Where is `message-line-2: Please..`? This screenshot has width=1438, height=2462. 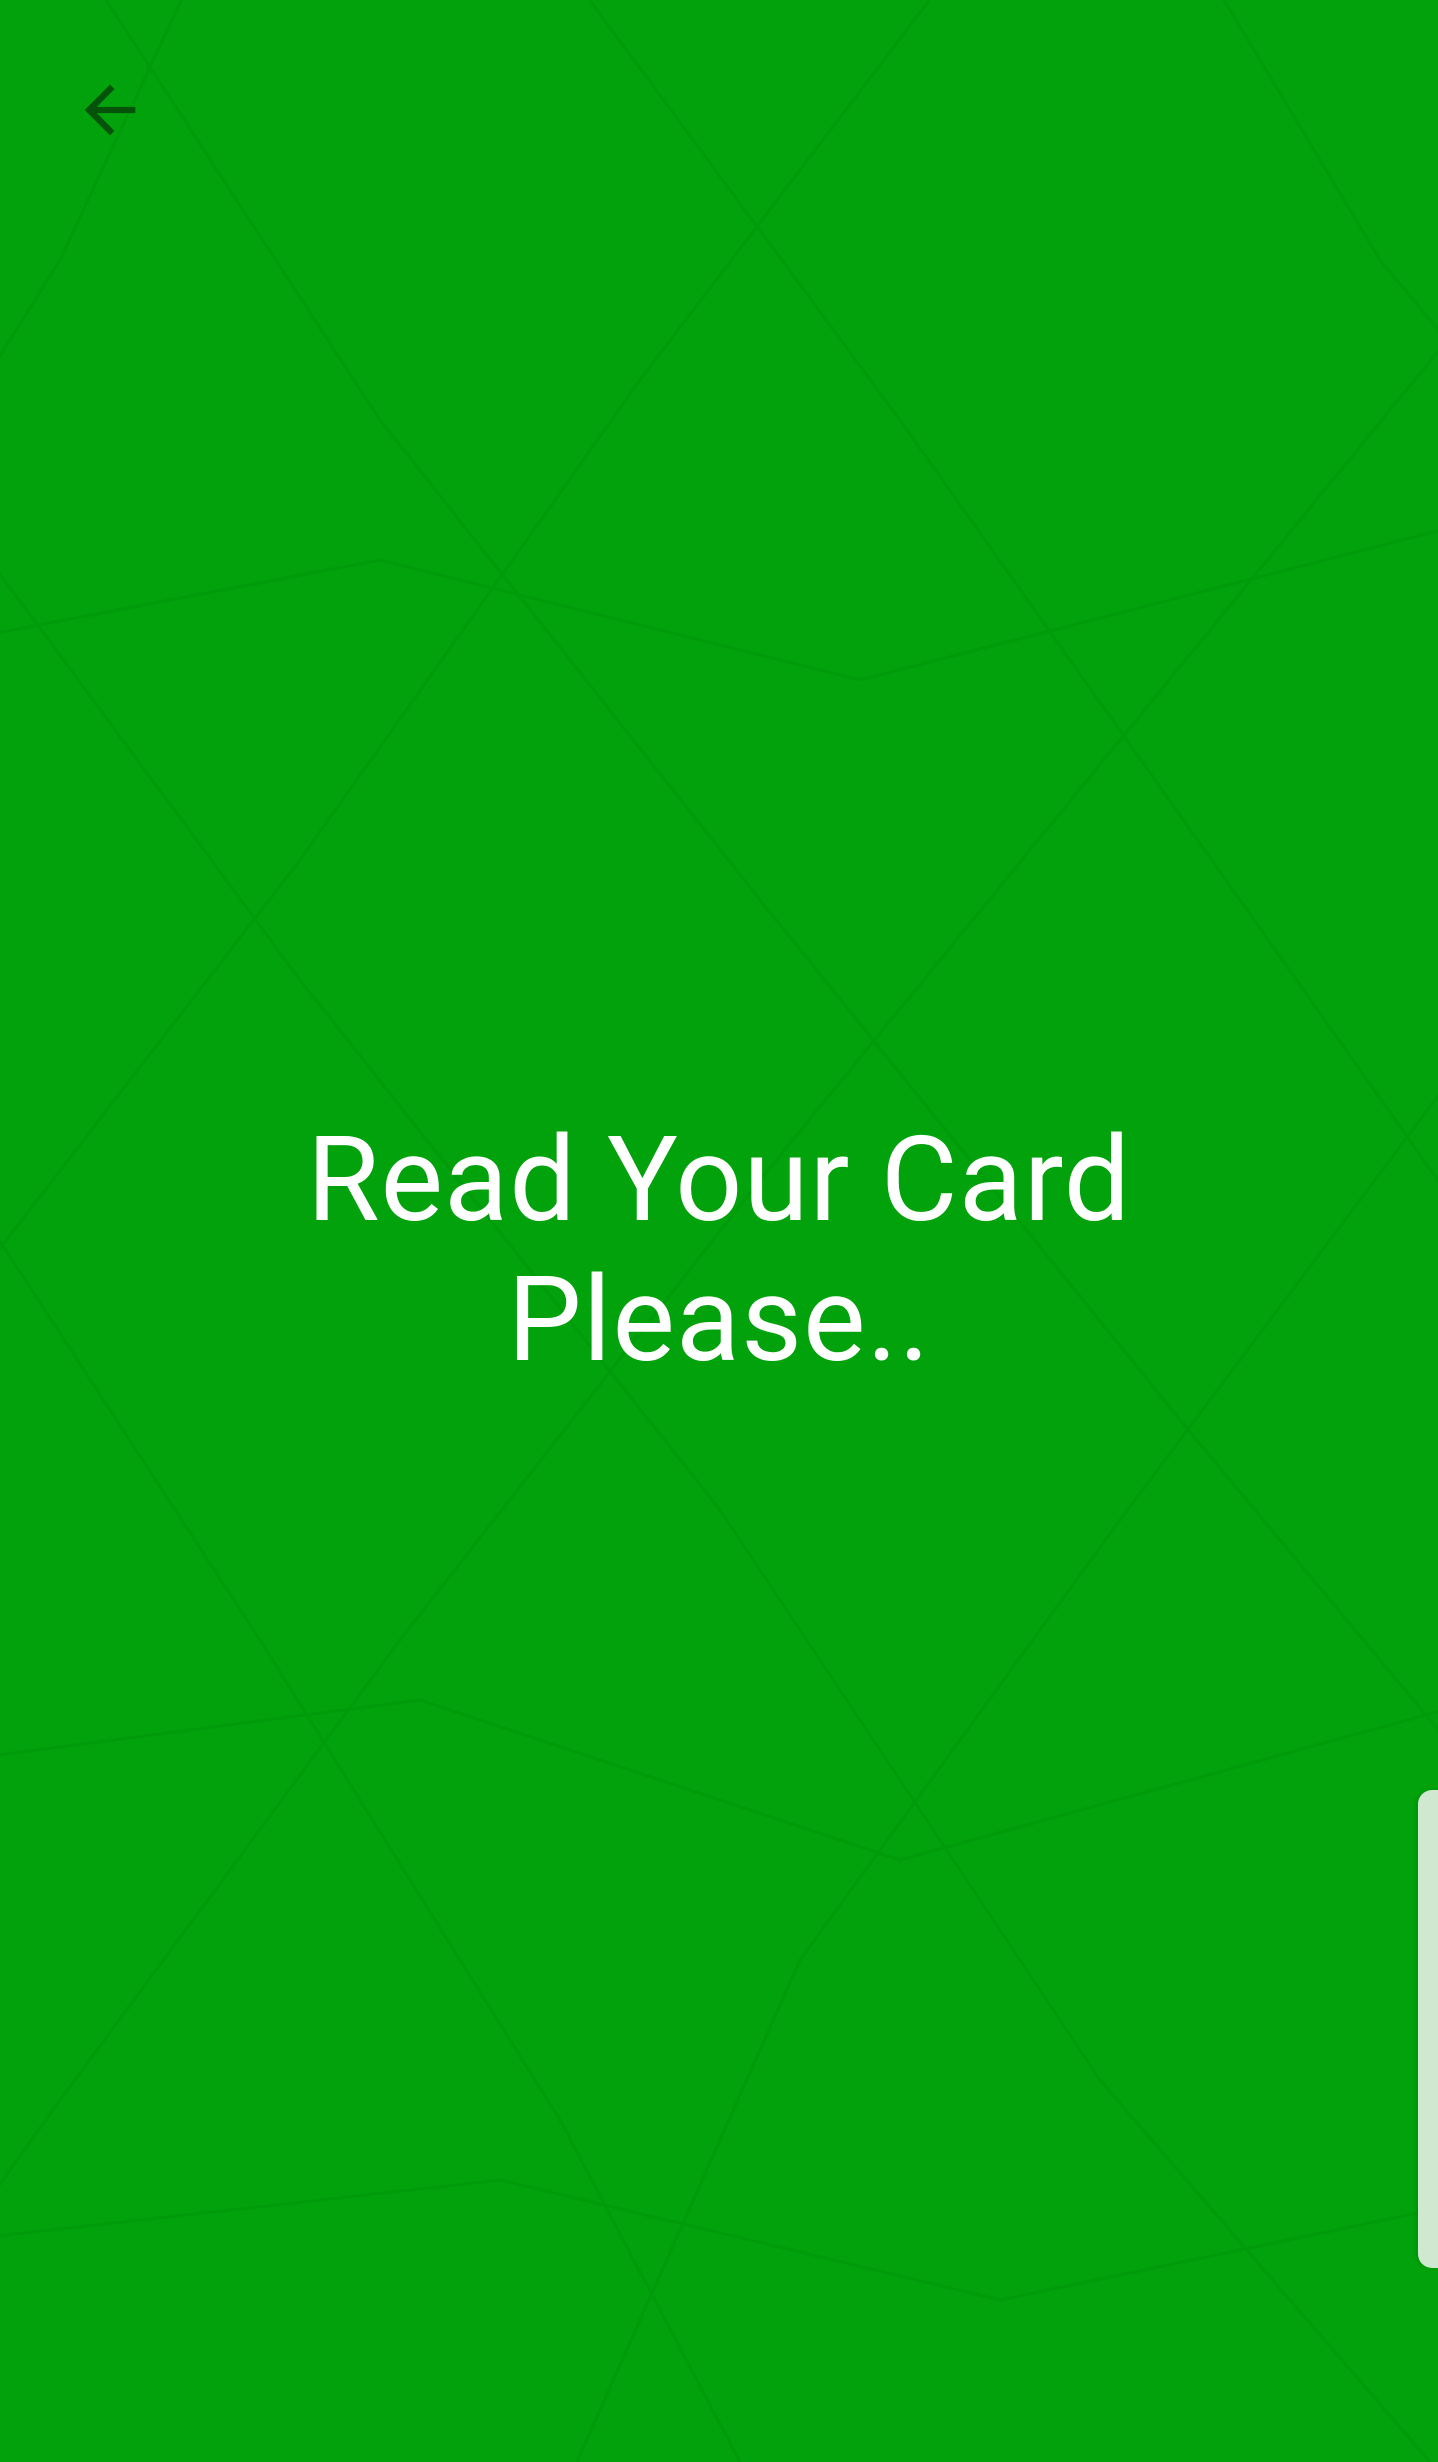 message-line-2: Please.. is located at coordinates (719, 1320).